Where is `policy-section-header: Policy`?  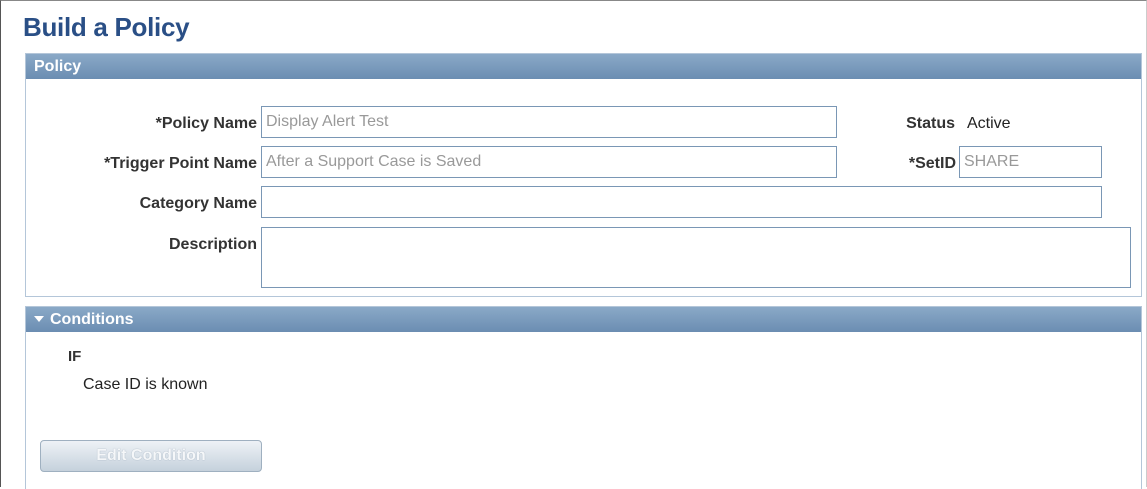 policy-section-header: Policy is located at coordinates (583, 66).